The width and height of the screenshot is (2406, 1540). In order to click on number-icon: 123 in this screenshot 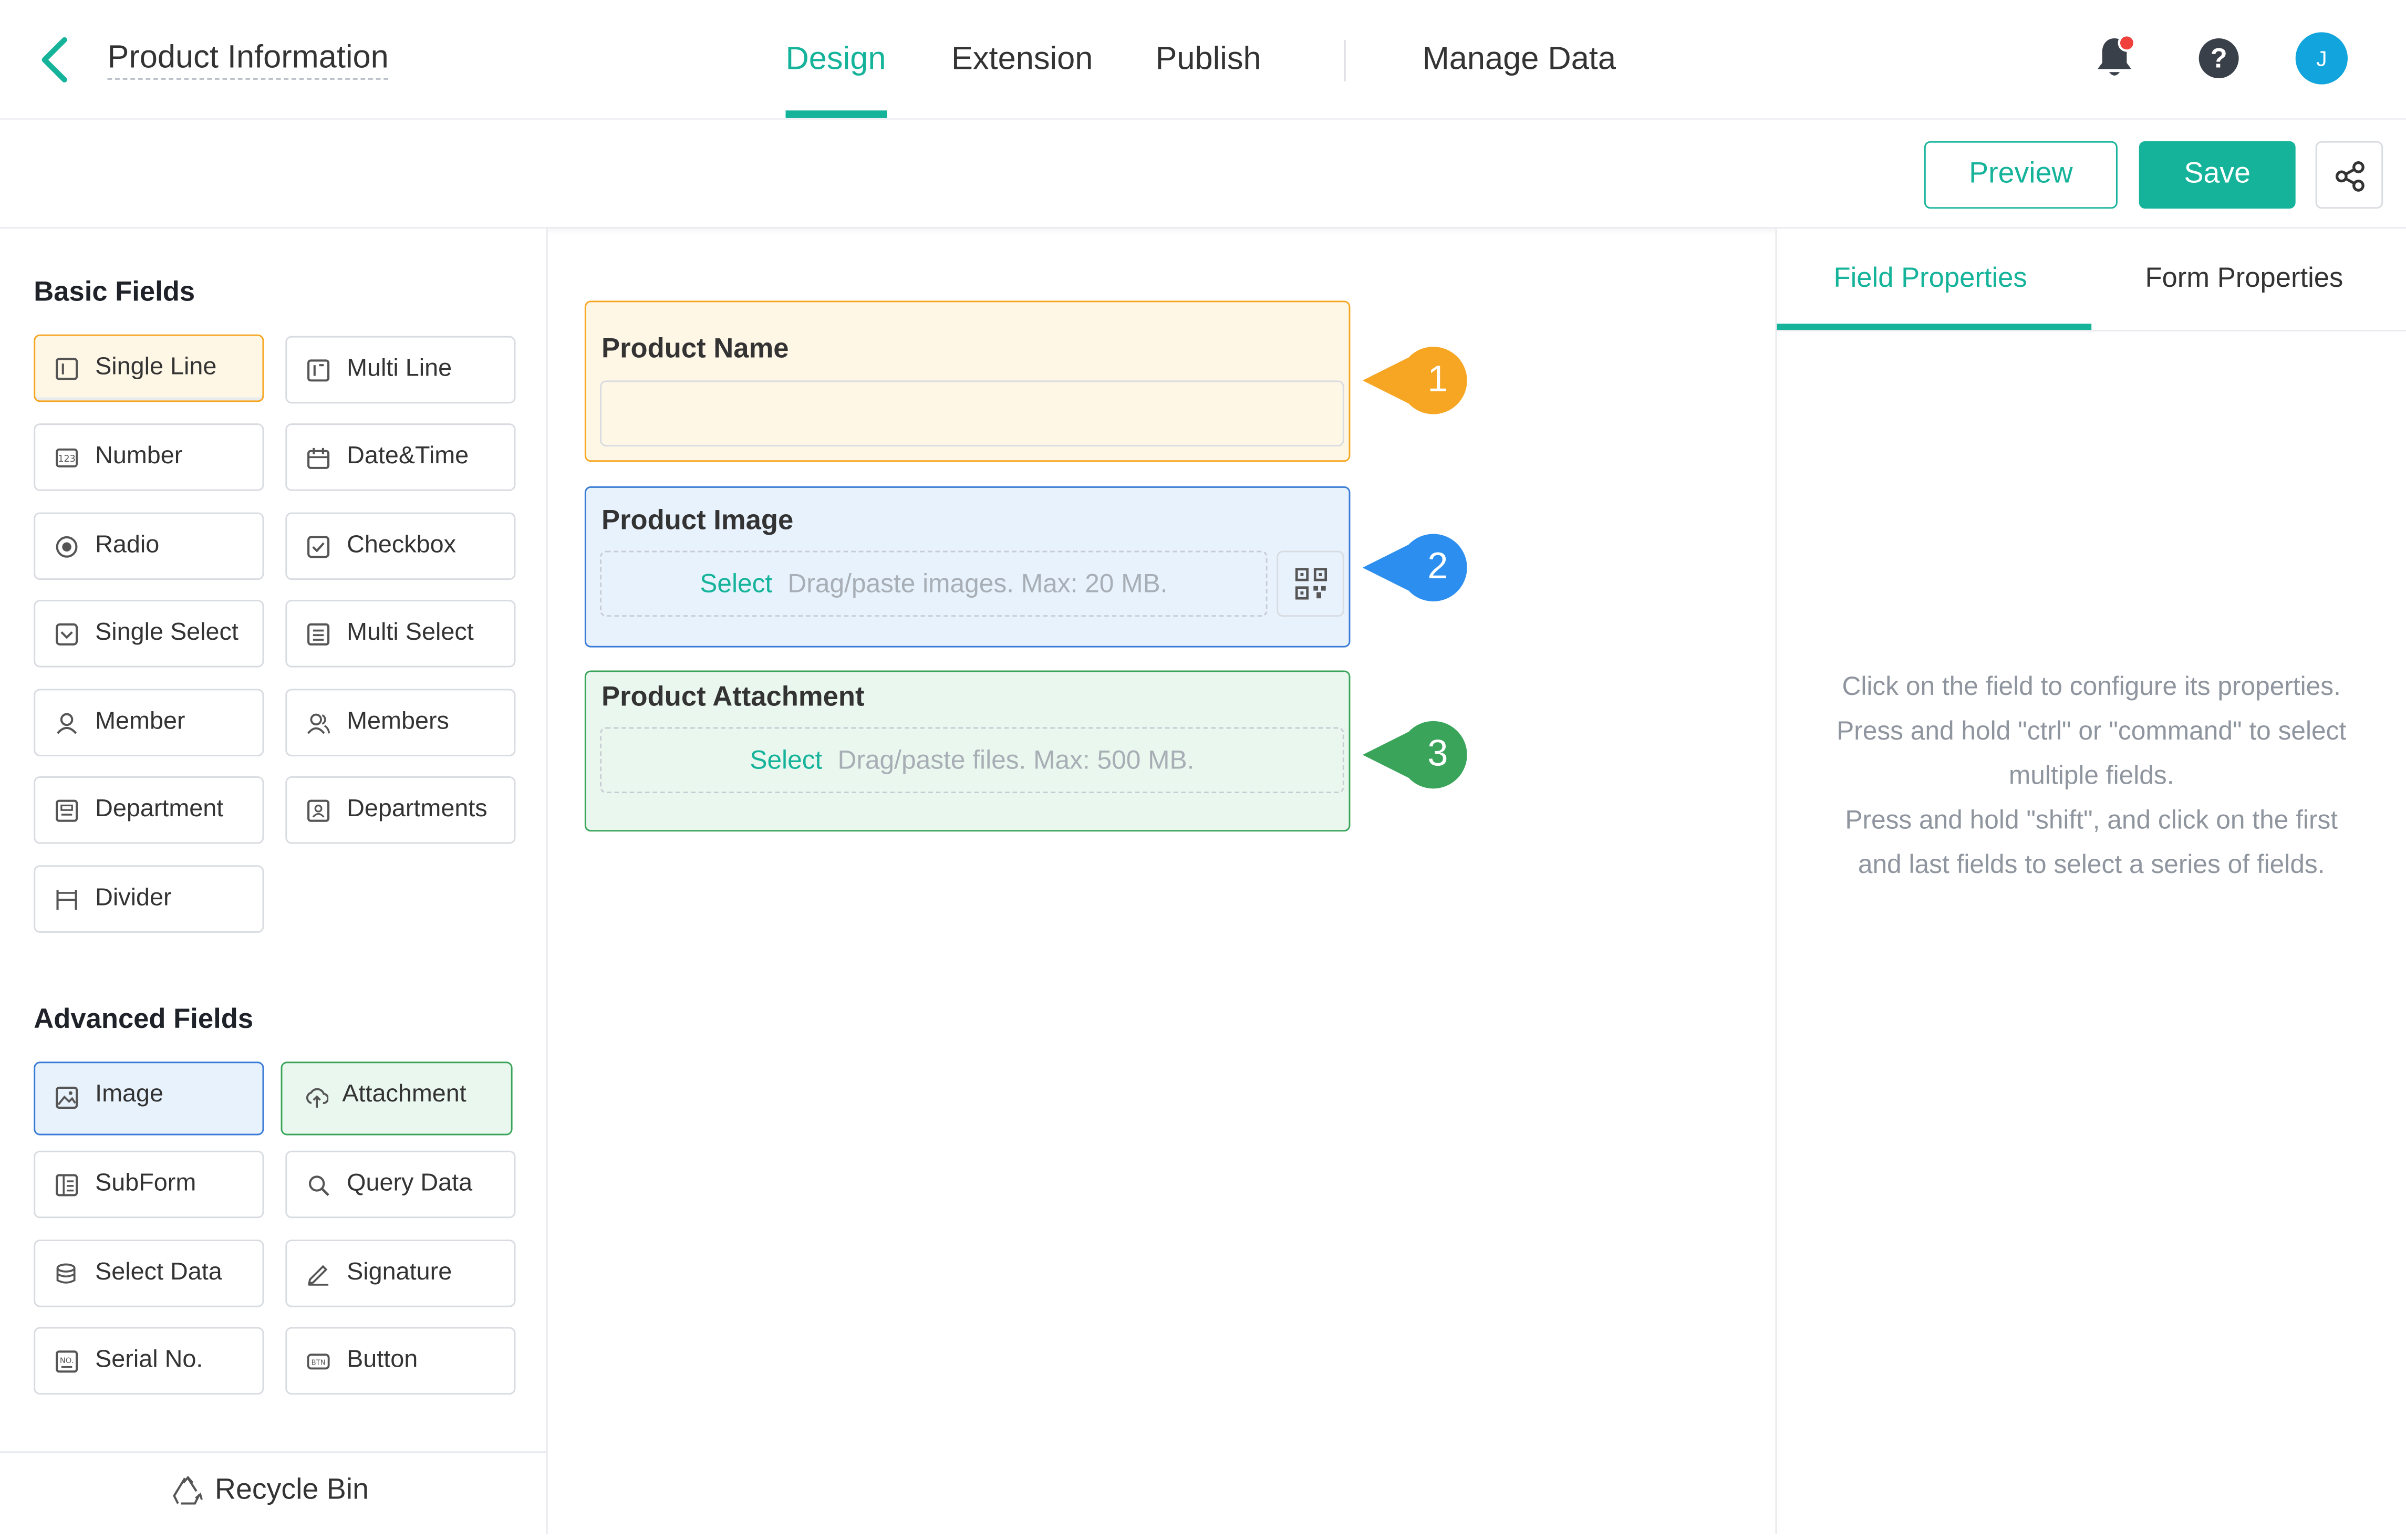, I will do `click(67, 457)`.